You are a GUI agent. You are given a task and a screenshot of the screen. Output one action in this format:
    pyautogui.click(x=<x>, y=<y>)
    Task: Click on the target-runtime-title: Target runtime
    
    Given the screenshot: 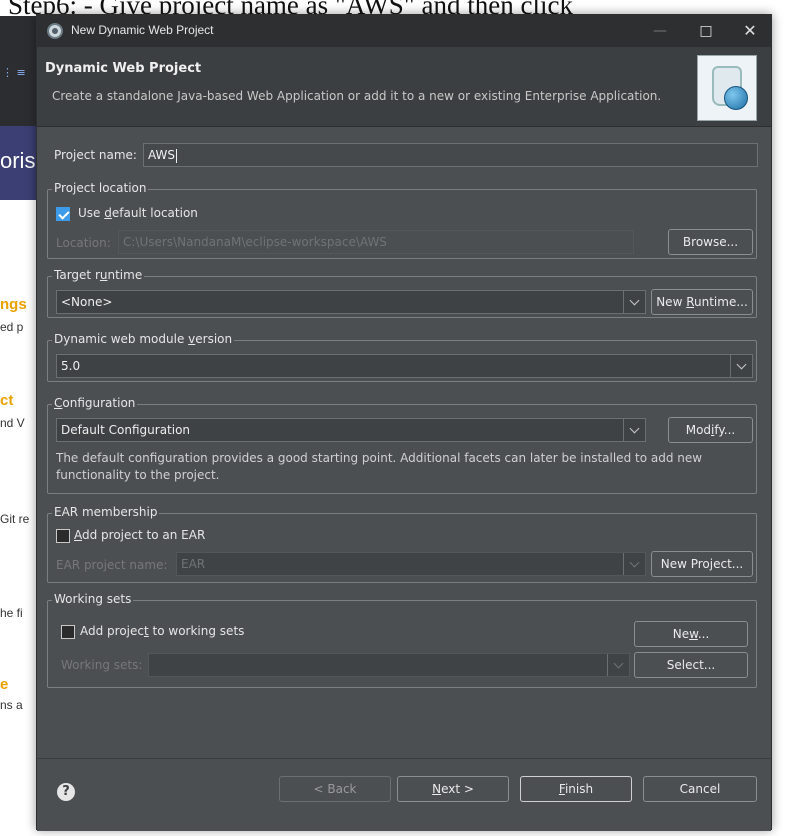 What is the action you would take?
    pyautogui.click(x=98, y=275)
    